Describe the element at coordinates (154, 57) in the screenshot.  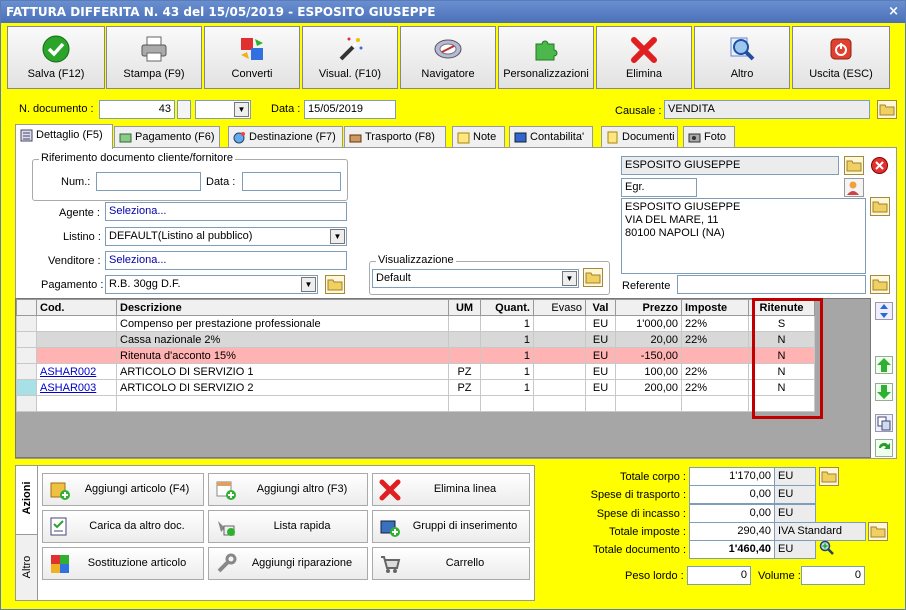
I see `print-button: Stampa (F9)` at that location.